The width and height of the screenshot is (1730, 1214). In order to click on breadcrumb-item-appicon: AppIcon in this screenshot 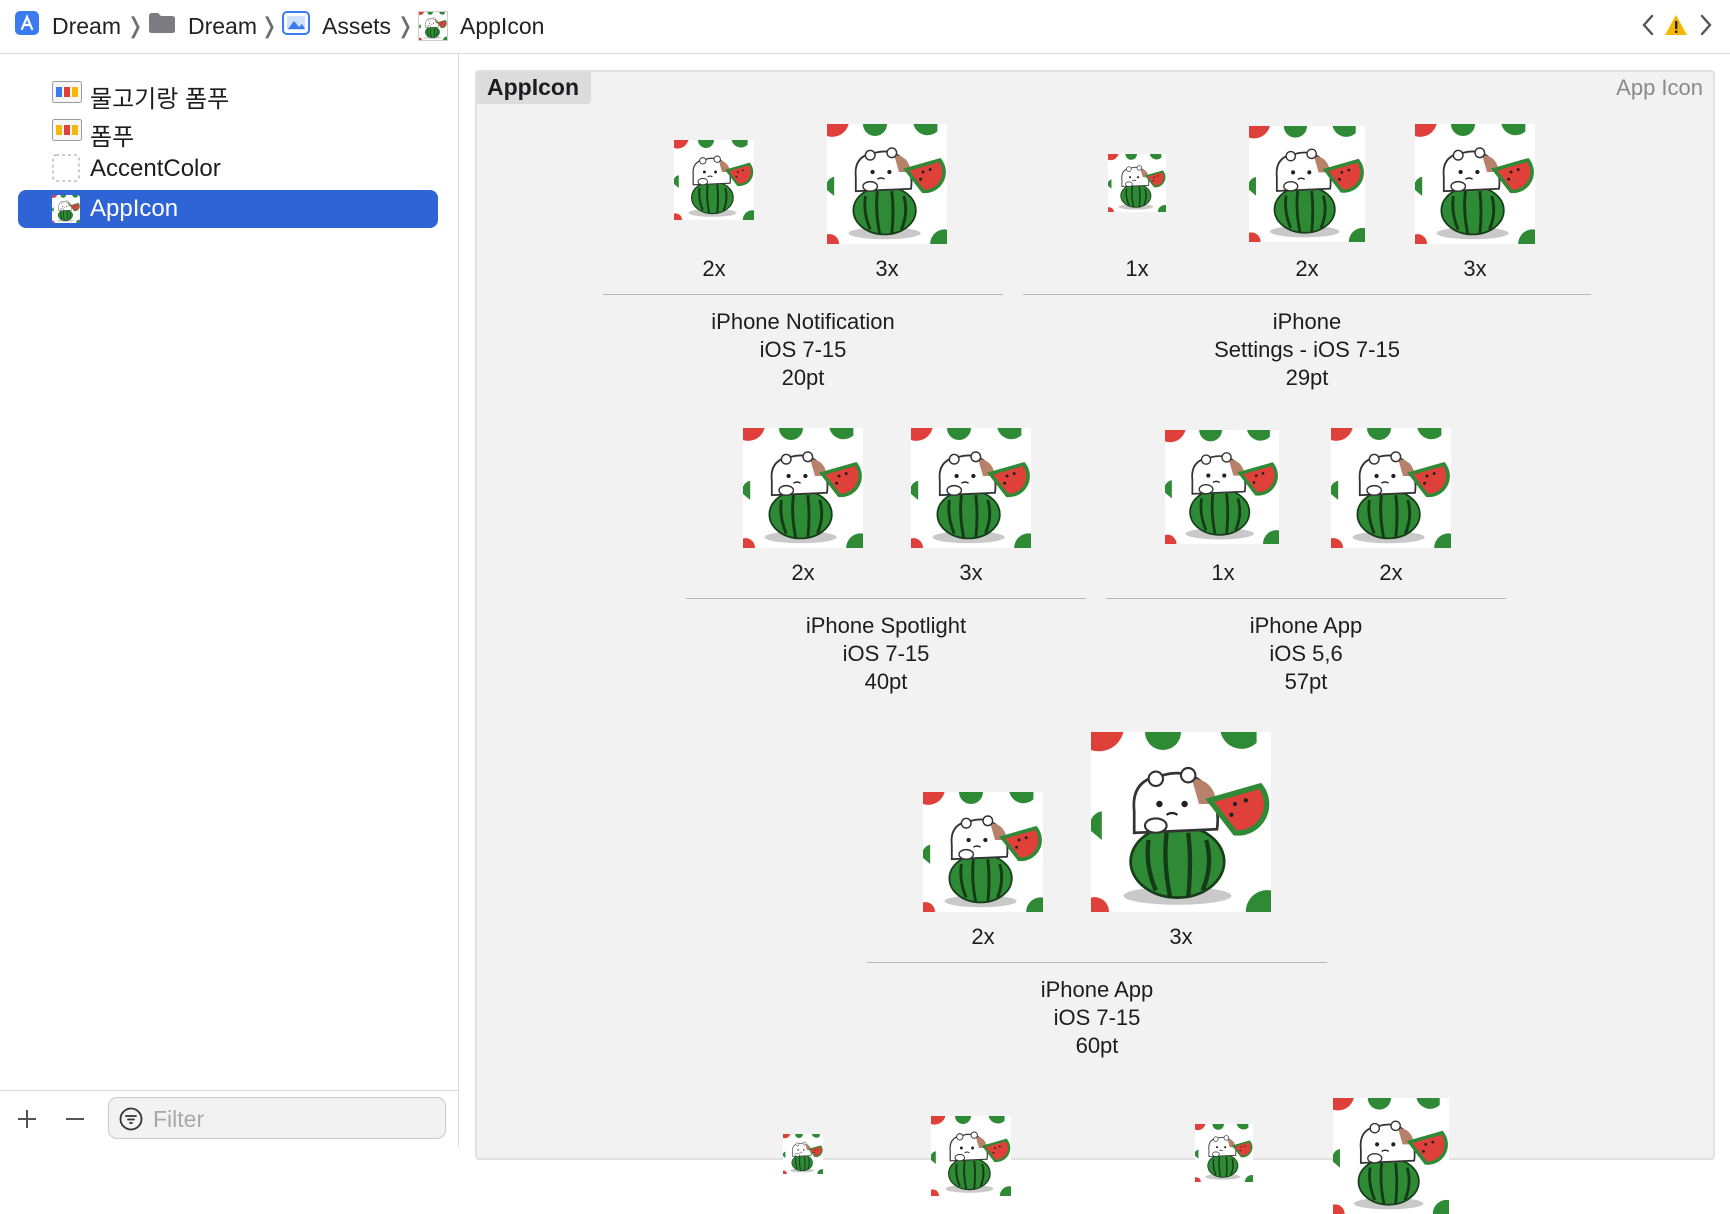, I will do `click(481, 26)`.